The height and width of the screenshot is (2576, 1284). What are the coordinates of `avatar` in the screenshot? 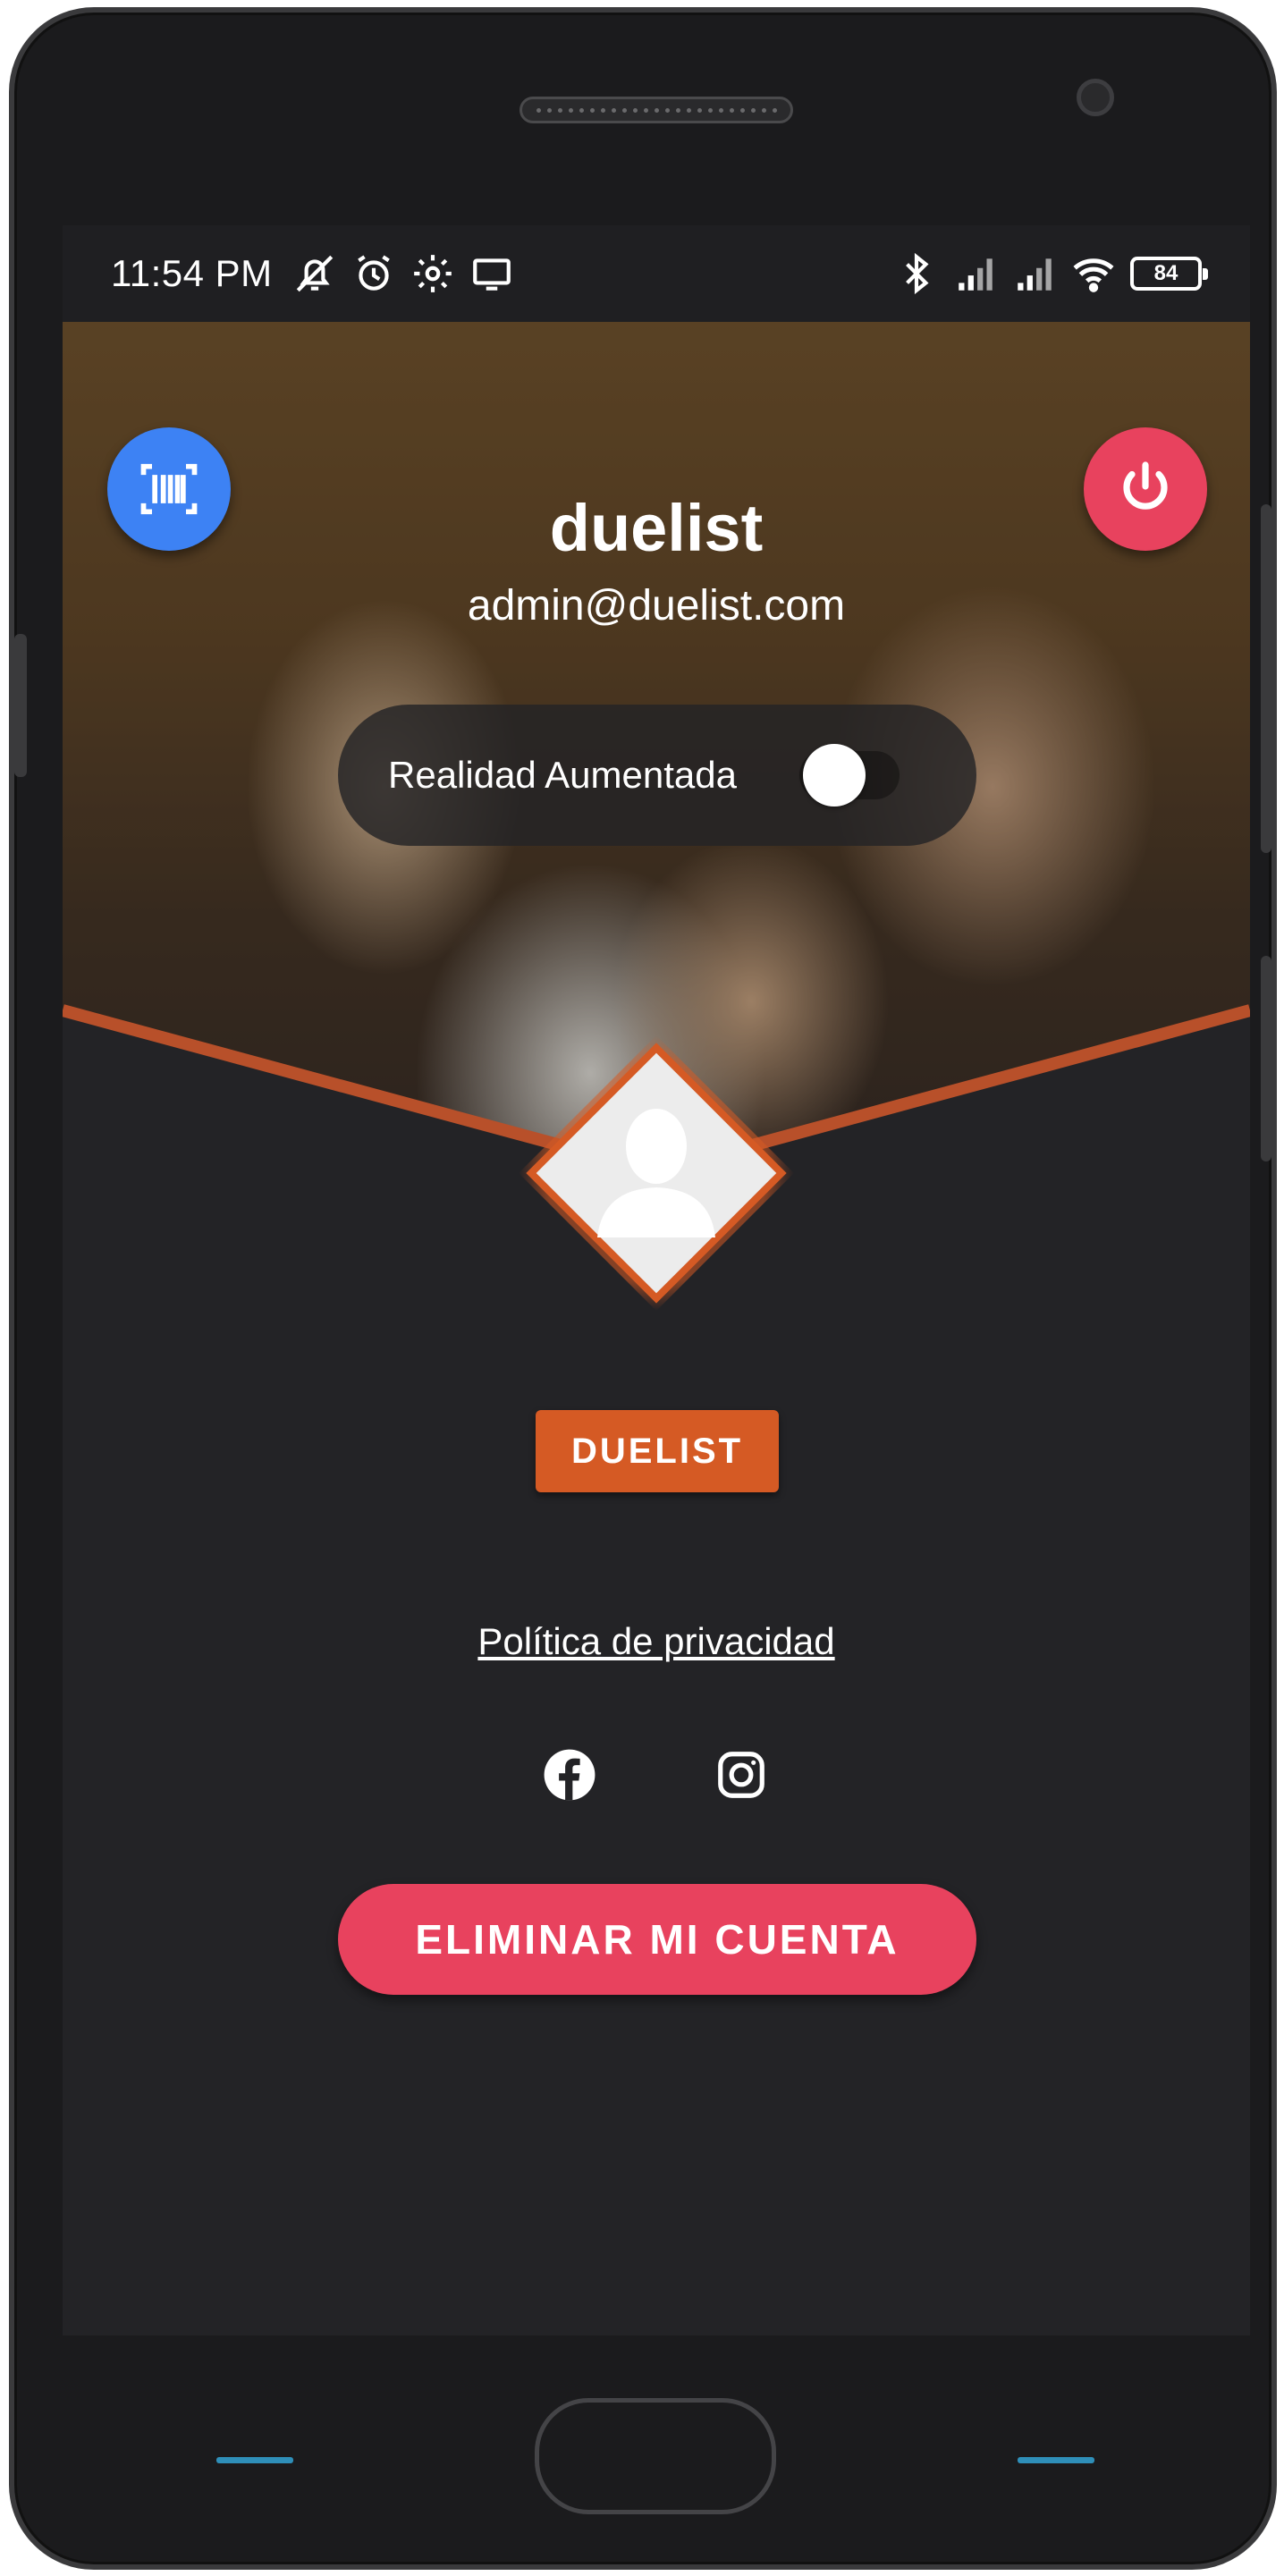 It's located at (656, 1173).